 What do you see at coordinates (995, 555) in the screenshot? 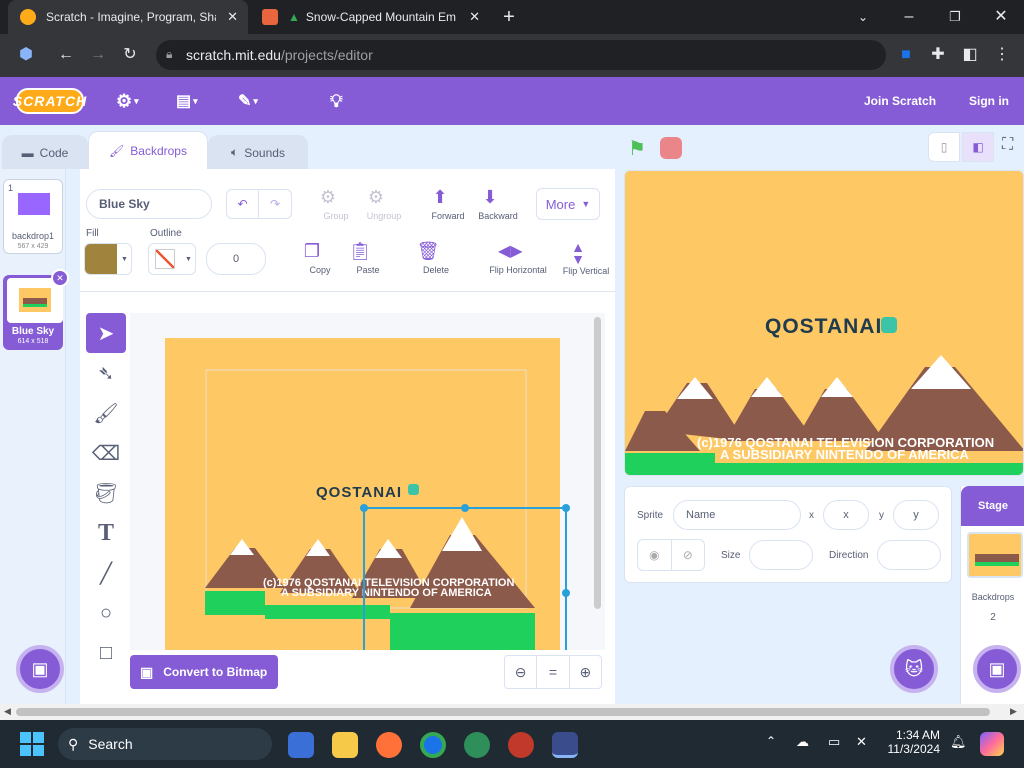
I see `stage-thumbnail` at bounding box center [995, 555].